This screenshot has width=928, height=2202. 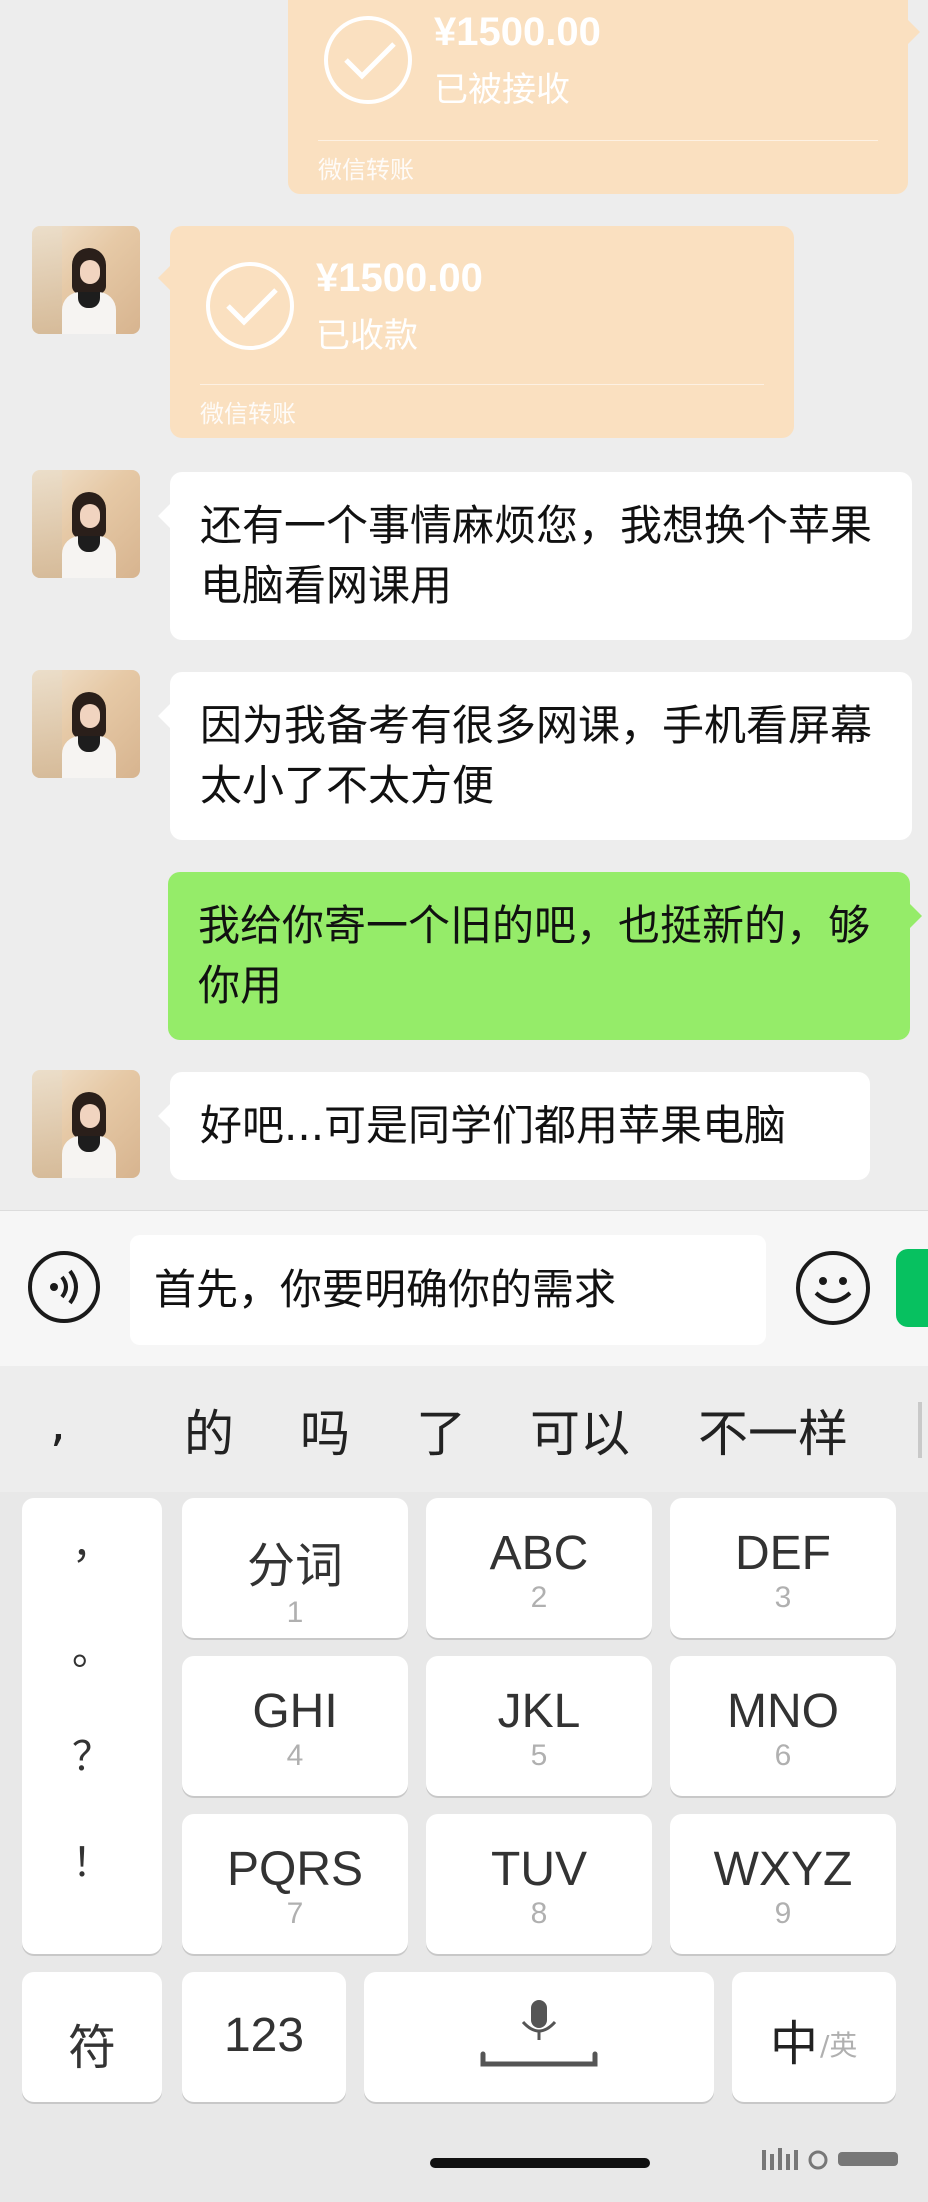 I want to click on candidate-word: 不一样, so click(x=773, y=1430).